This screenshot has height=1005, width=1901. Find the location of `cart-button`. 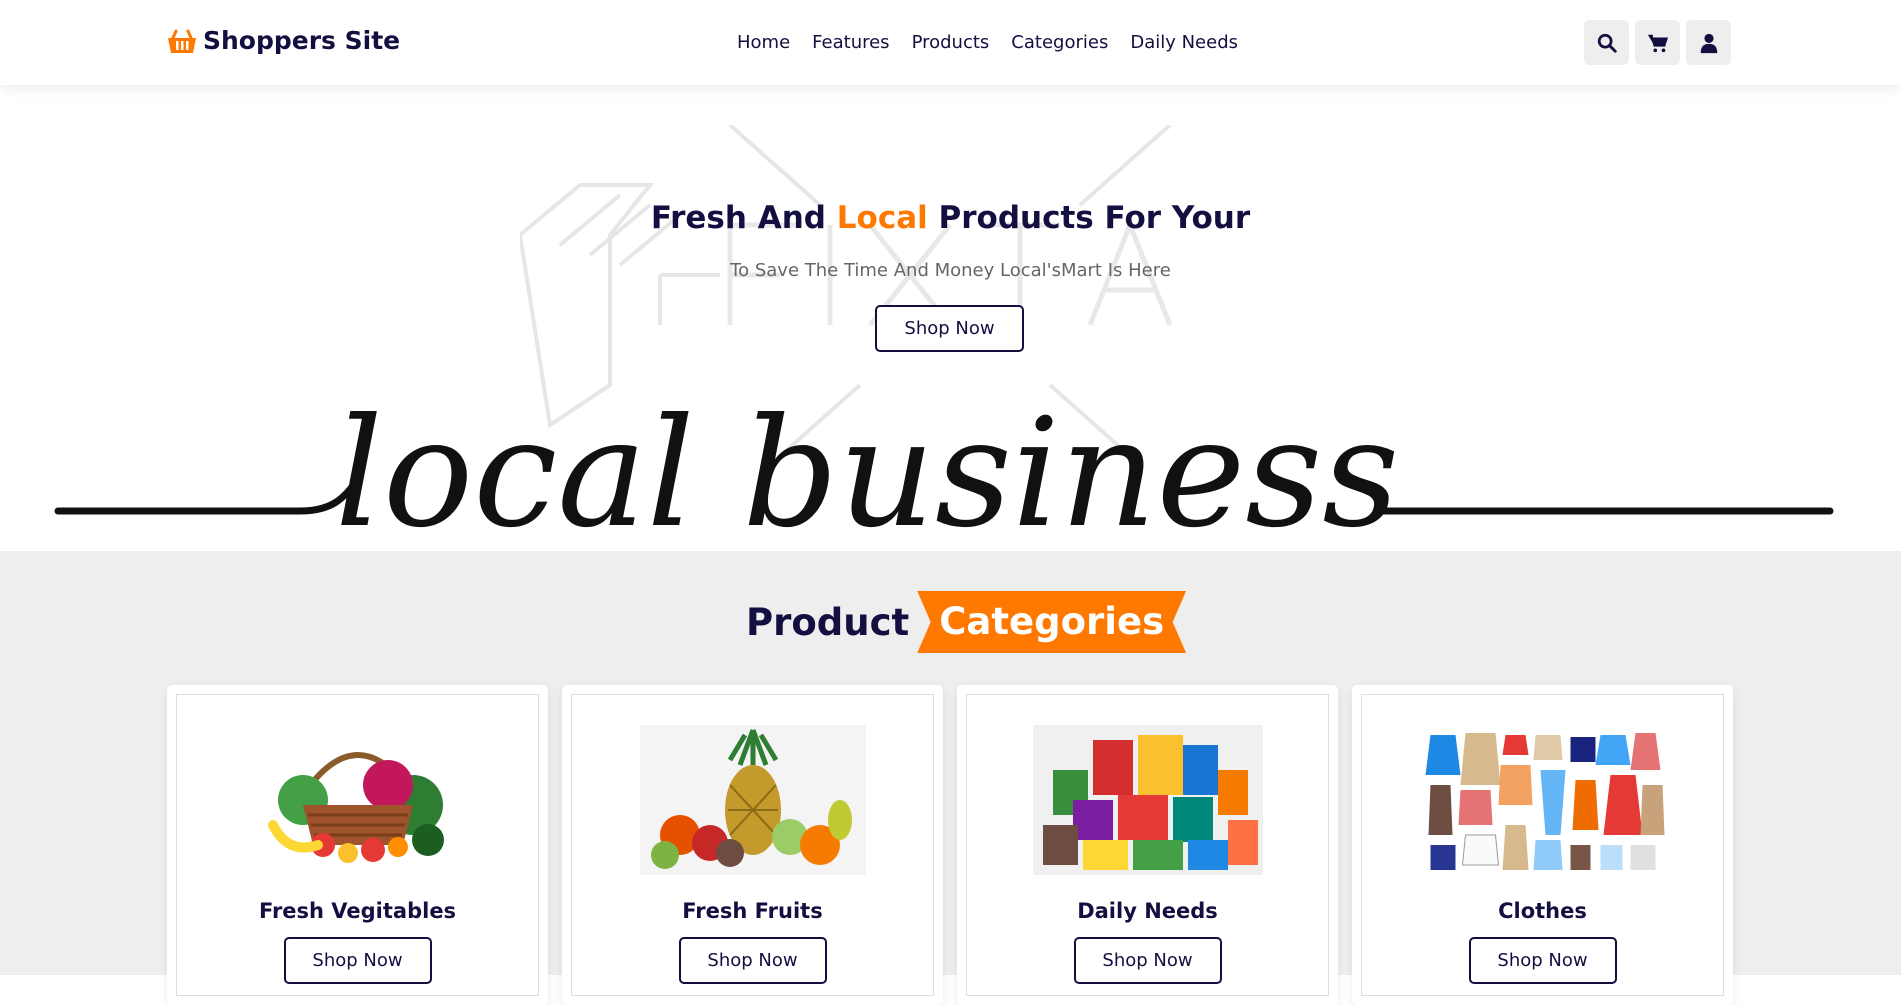

cart-button is located at coordinates (1657, 42).